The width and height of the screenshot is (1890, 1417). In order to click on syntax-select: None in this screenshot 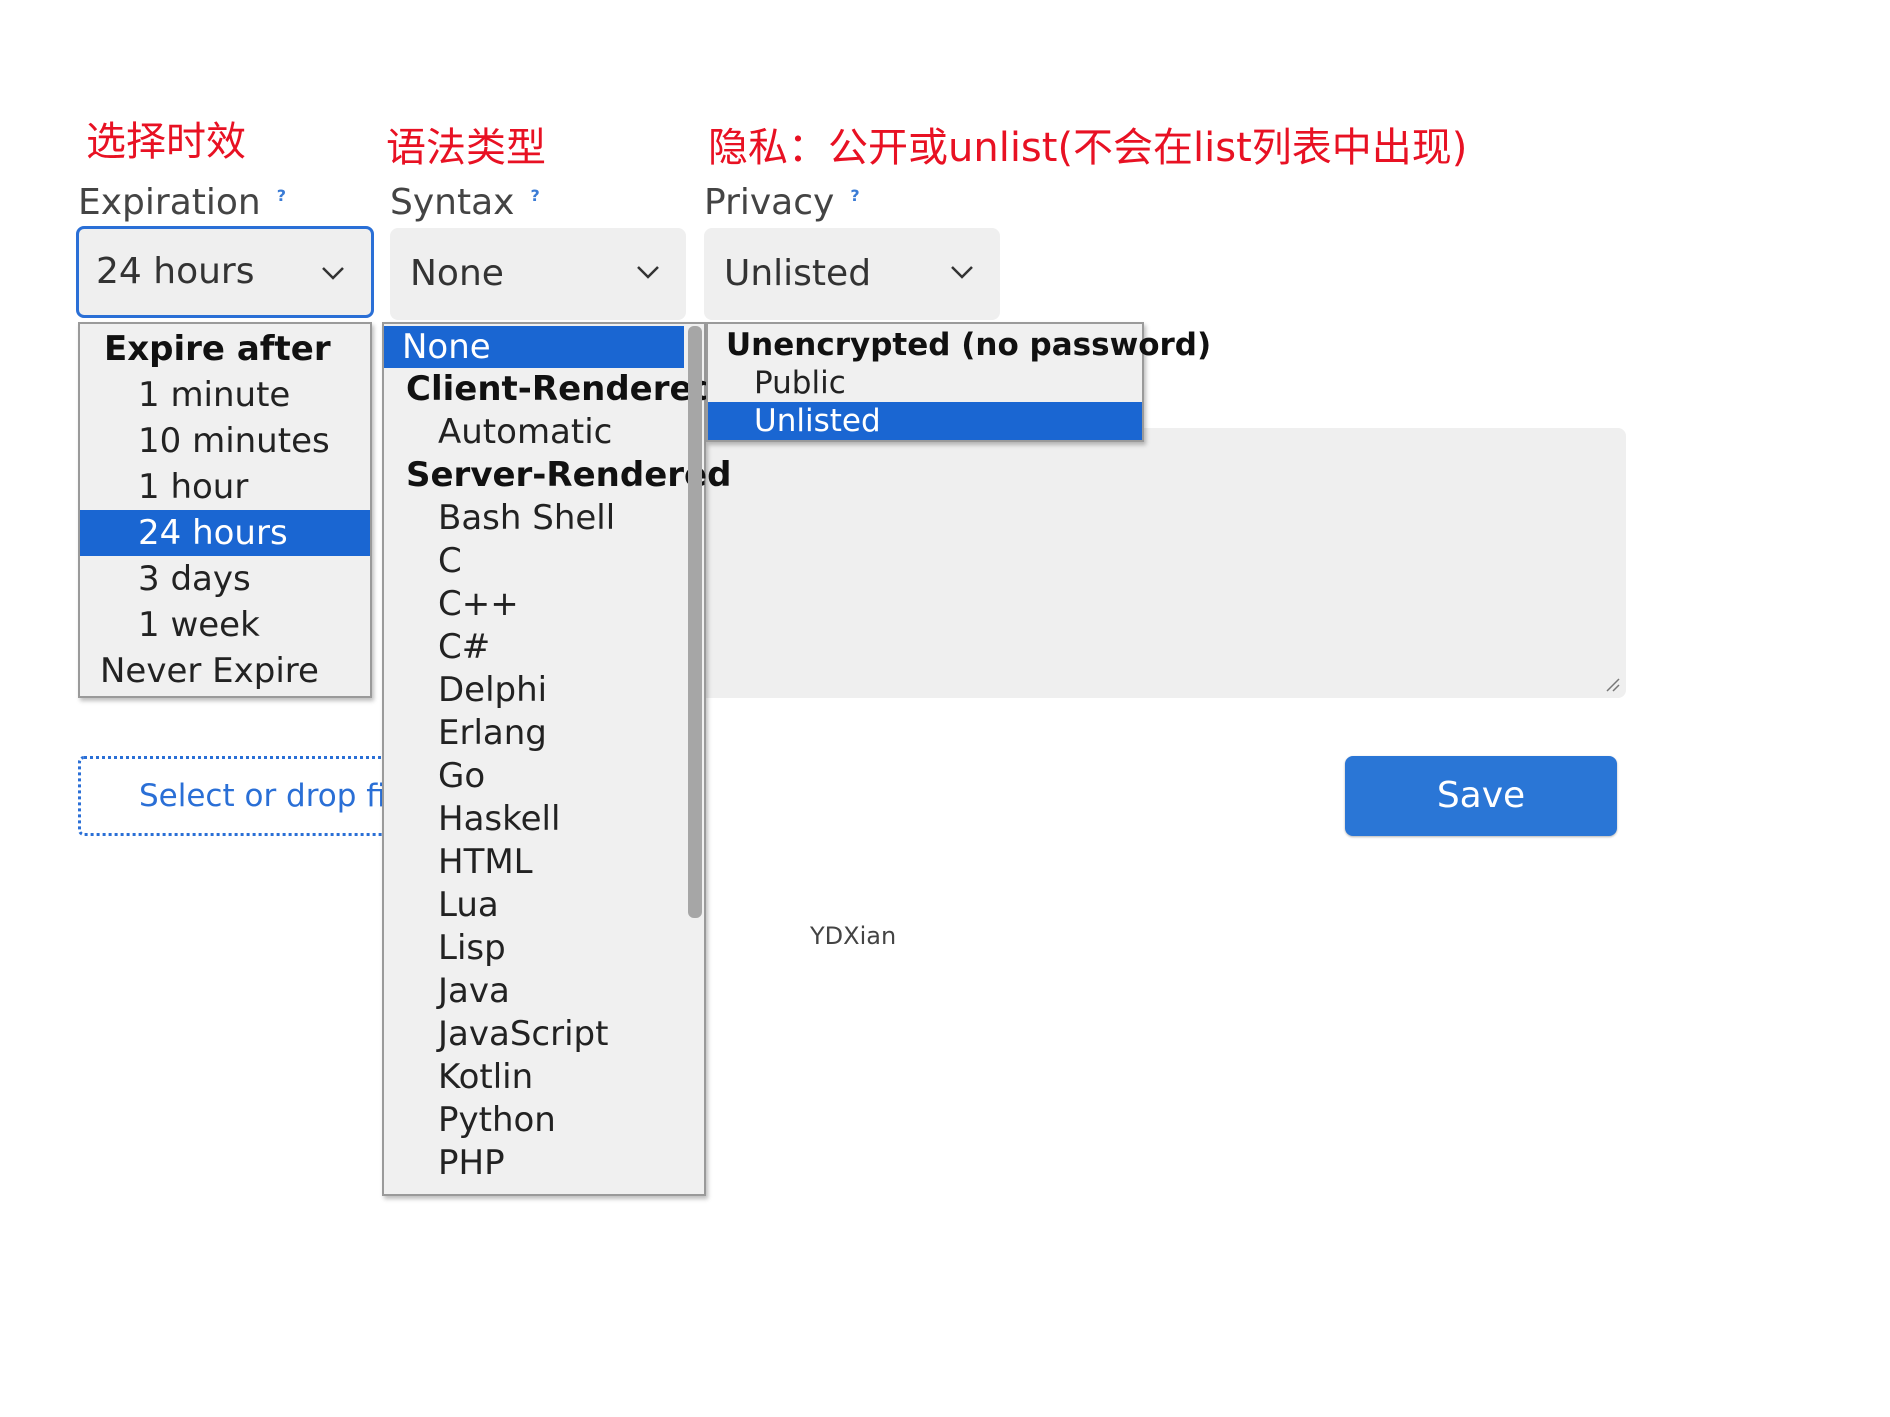, I will do `click(538, 274)`.